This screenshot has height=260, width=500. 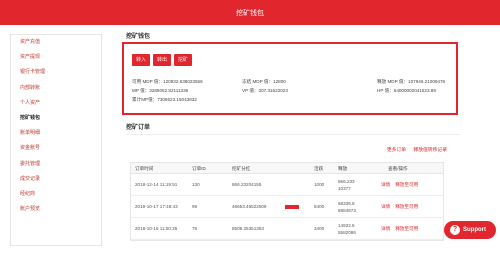 I want to click on available-mdp: 可用 MDP 值：120832.638023556, so click(x=167, y=81).